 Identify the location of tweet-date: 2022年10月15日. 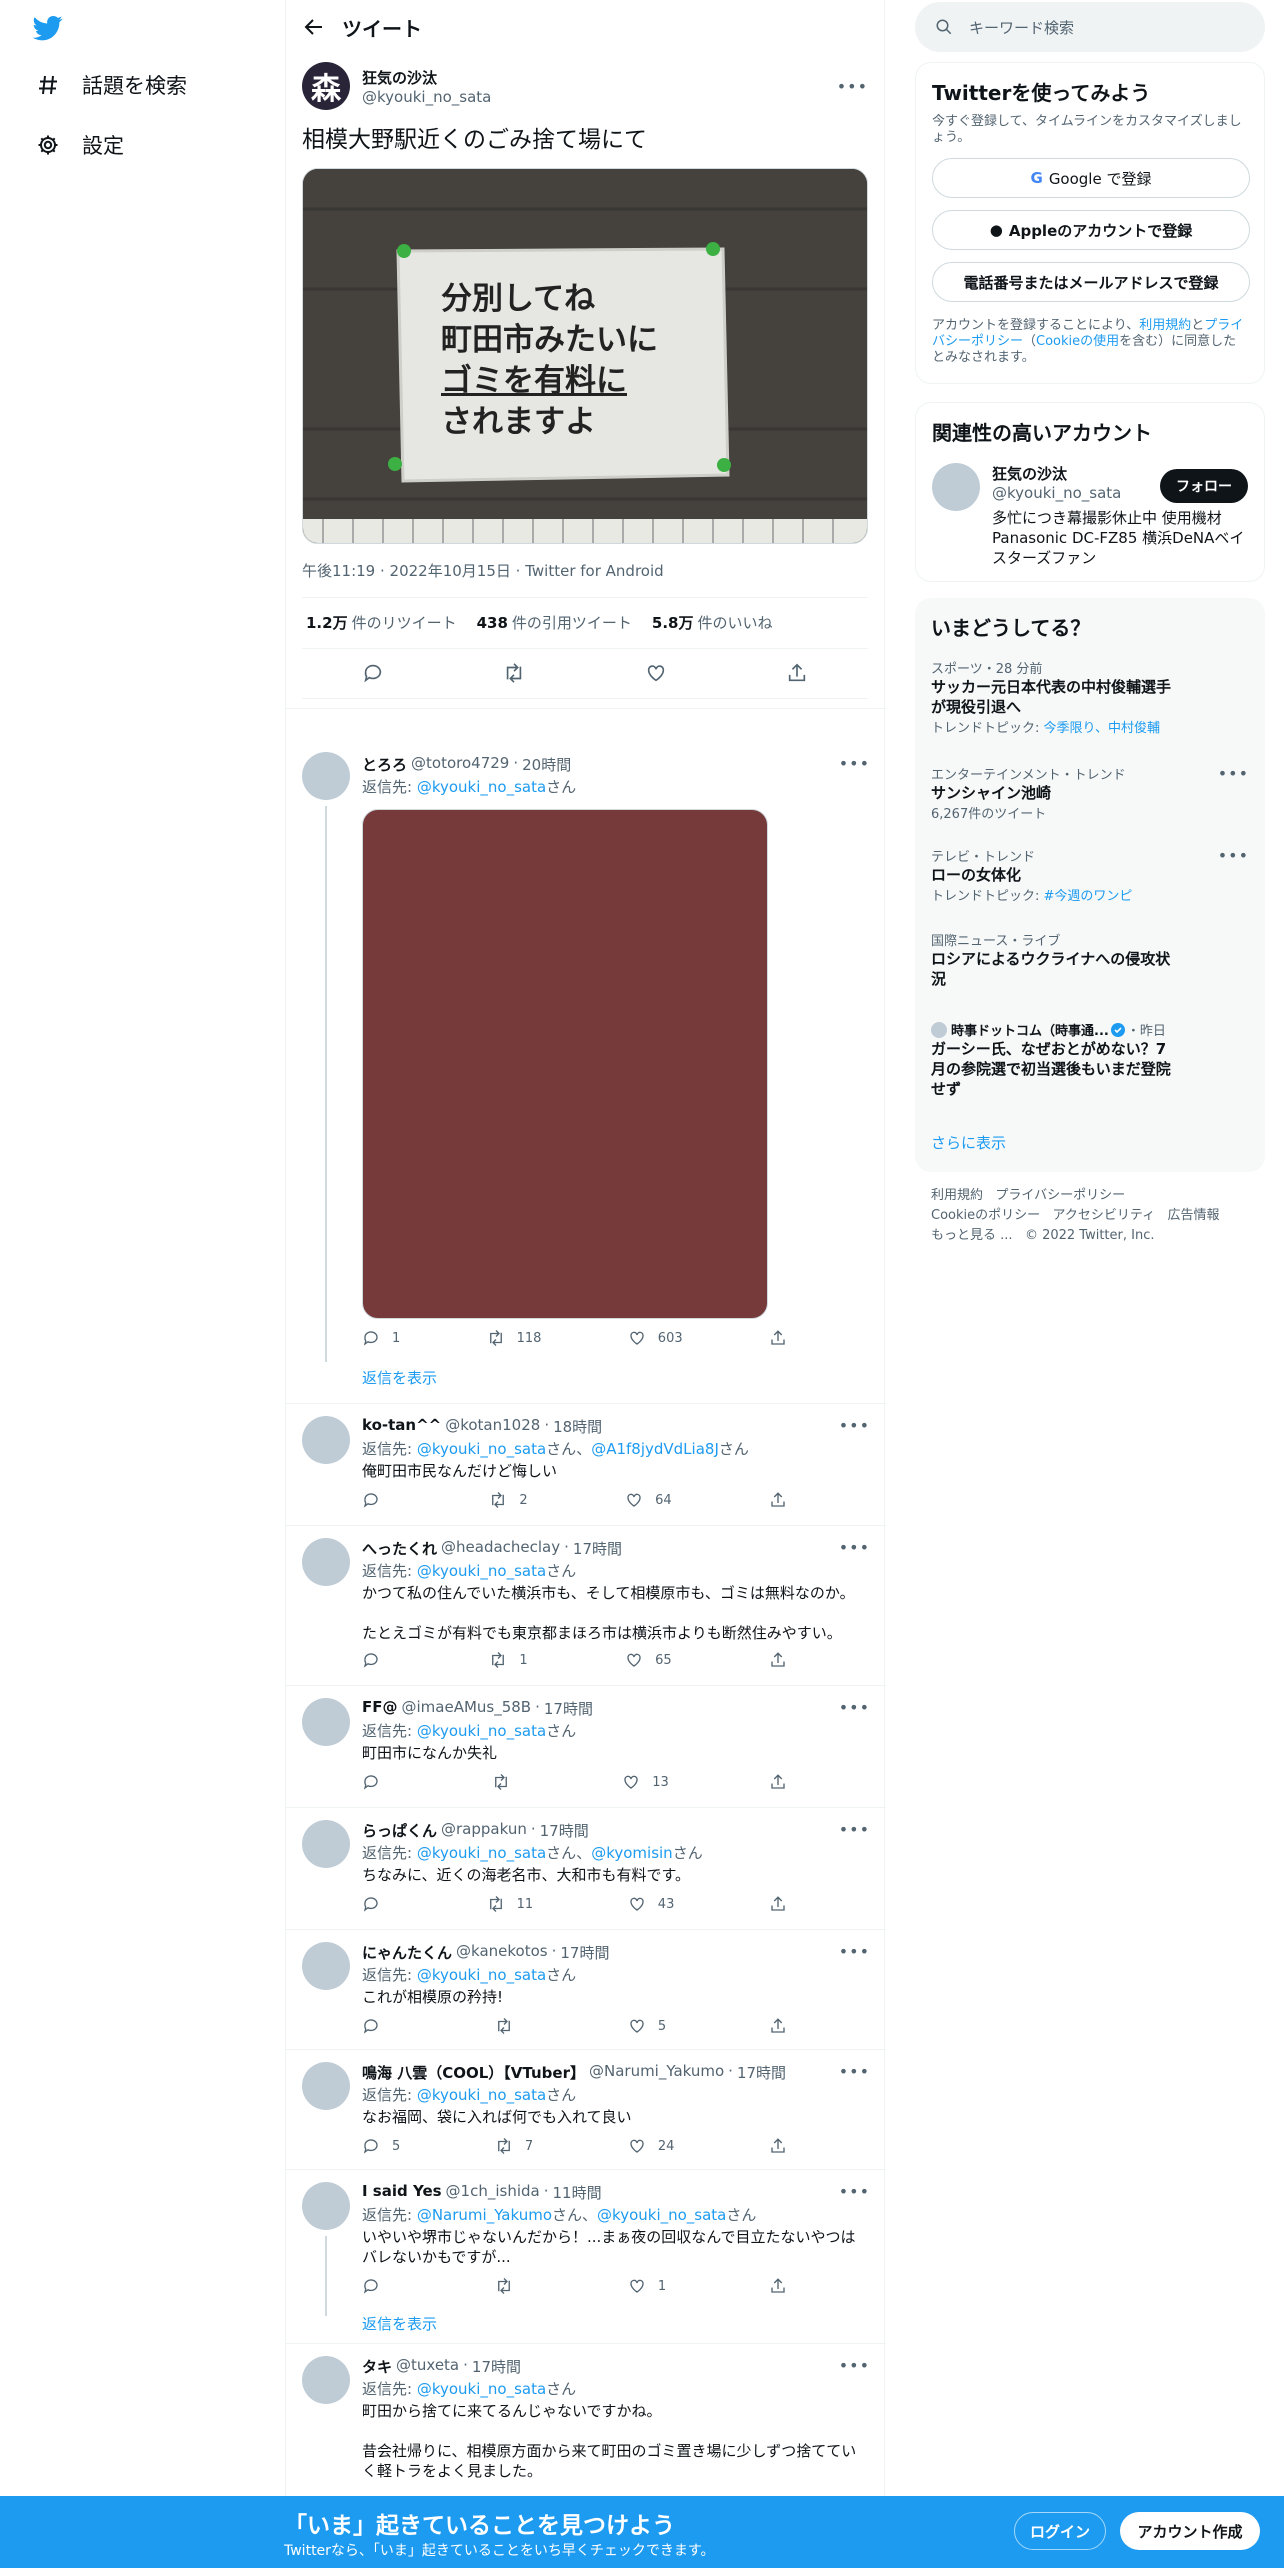
(450, 571).